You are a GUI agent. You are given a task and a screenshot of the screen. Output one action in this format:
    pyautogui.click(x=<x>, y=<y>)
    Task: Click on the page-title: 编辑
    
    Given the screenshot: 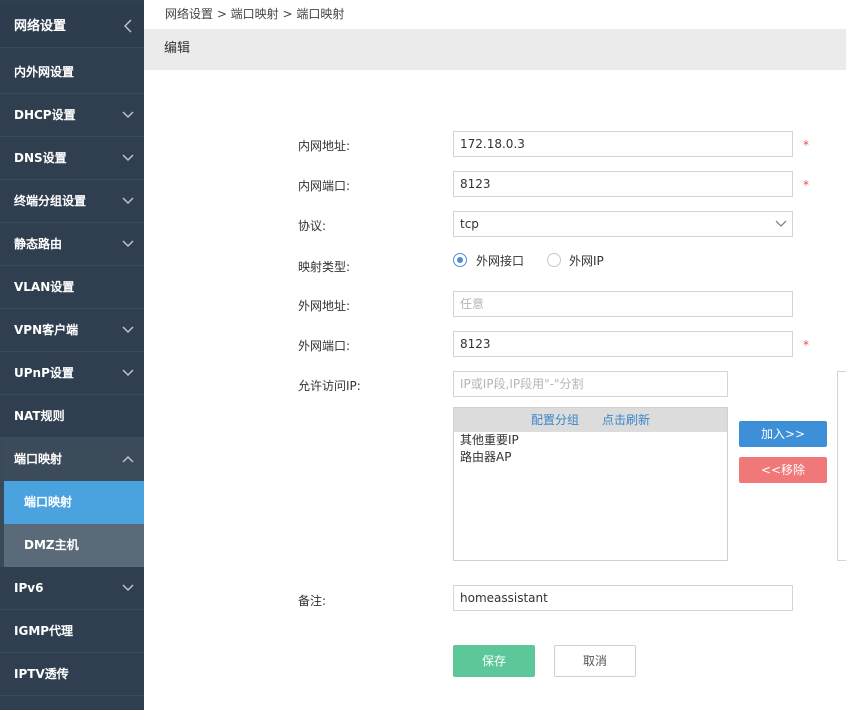 What is the action you would take?
    pyautogui.click(x=495, y=49)
    